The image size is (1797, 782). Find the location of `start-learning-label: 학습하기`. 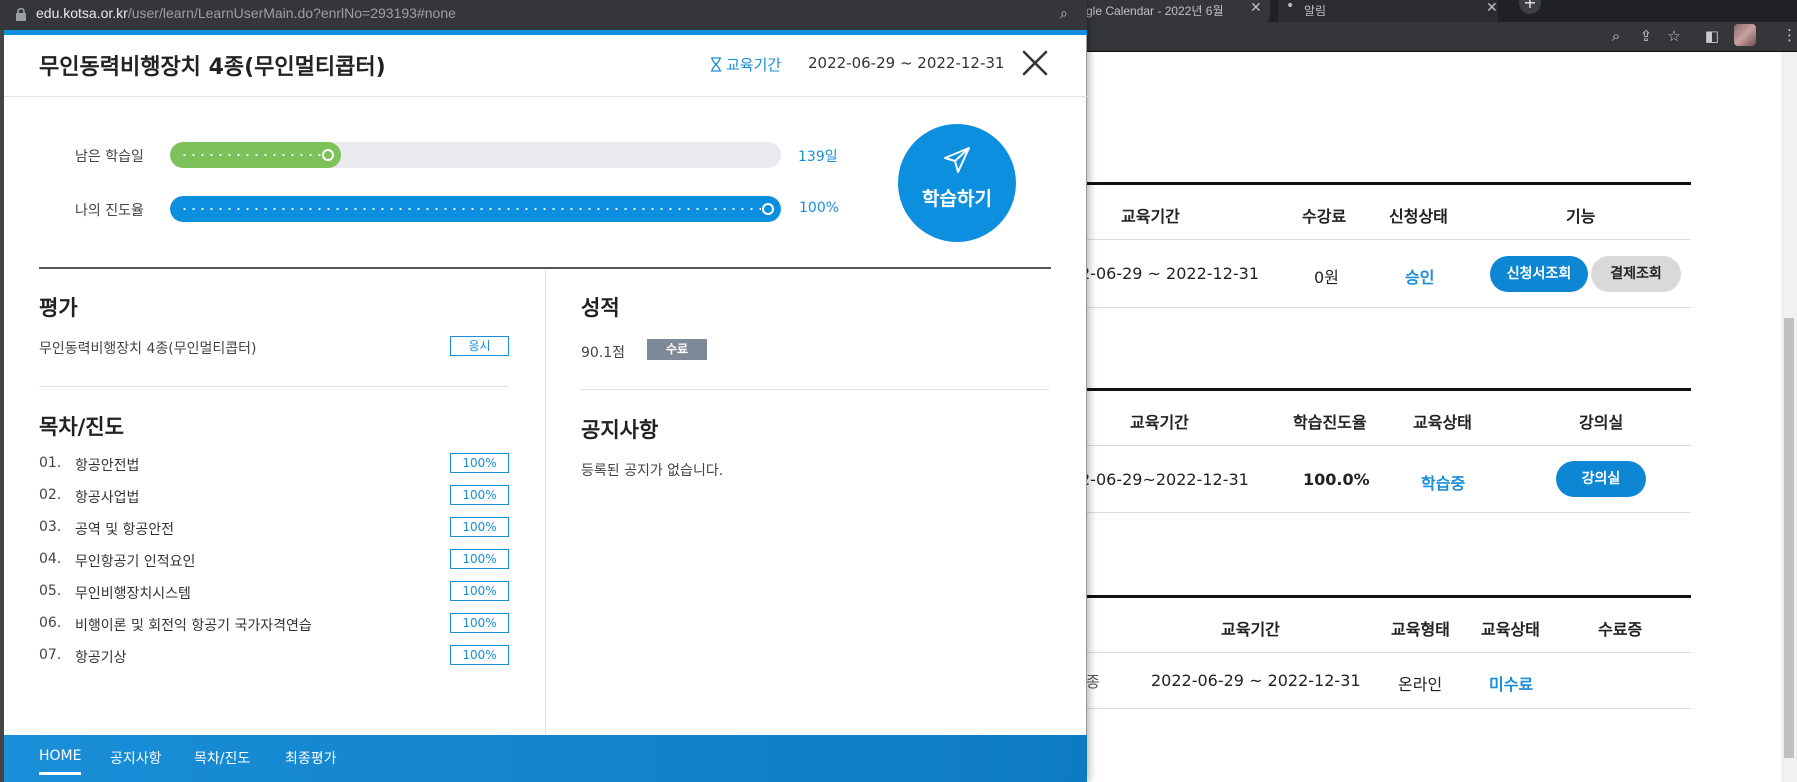

start-learning-label: 학습하기 is located at coordinates (957, 199).